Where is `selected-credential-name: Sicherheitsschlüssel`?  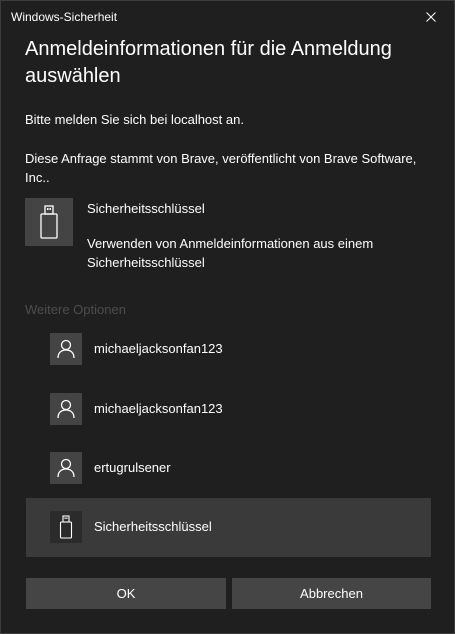
selected-credential-name: Sicherheitsschlüssel is located at coordinates (146, 208).